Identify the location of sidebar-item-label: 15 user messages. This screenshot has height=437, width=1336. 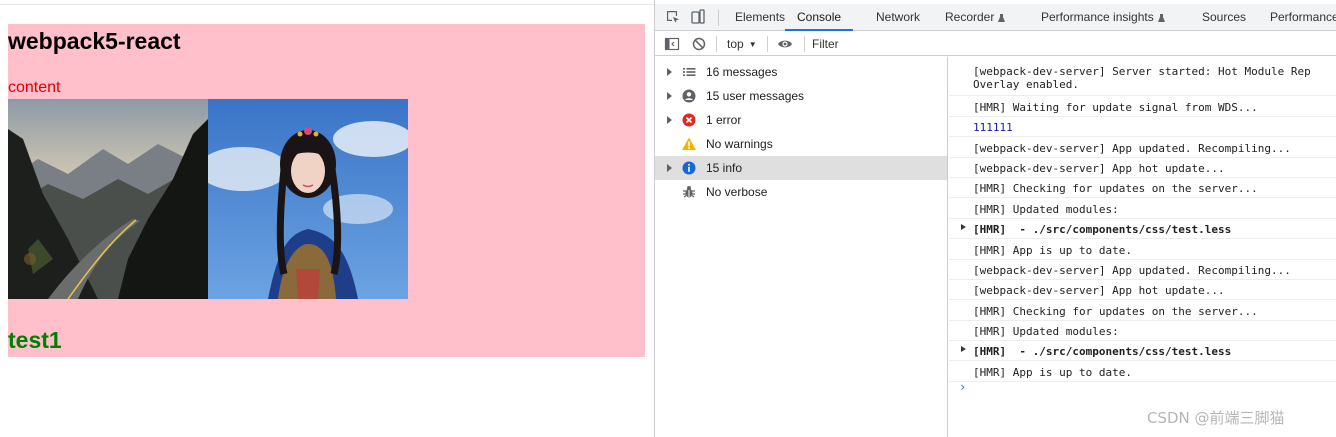
(755, 96).